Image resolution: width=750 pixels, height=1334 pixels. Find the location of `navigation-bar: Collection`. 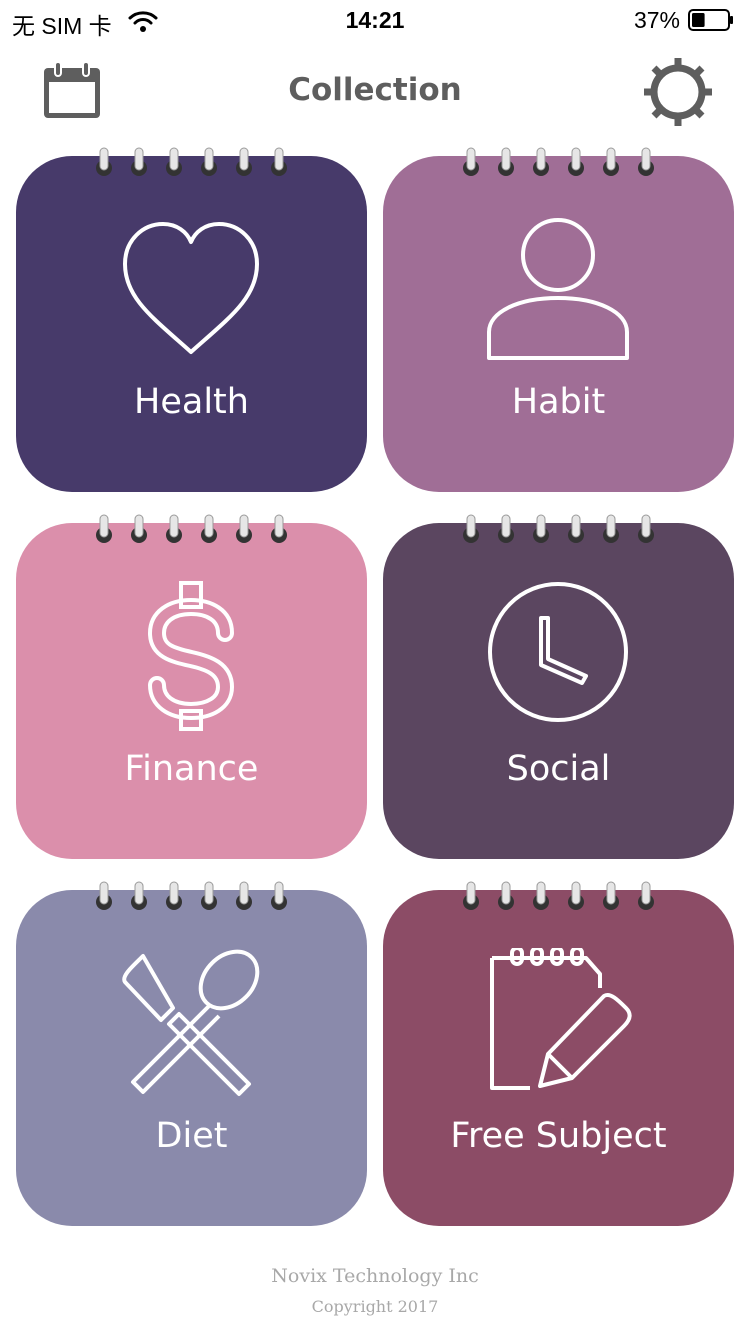

navigation-bar: Collection is located at coordinates (375, 90).